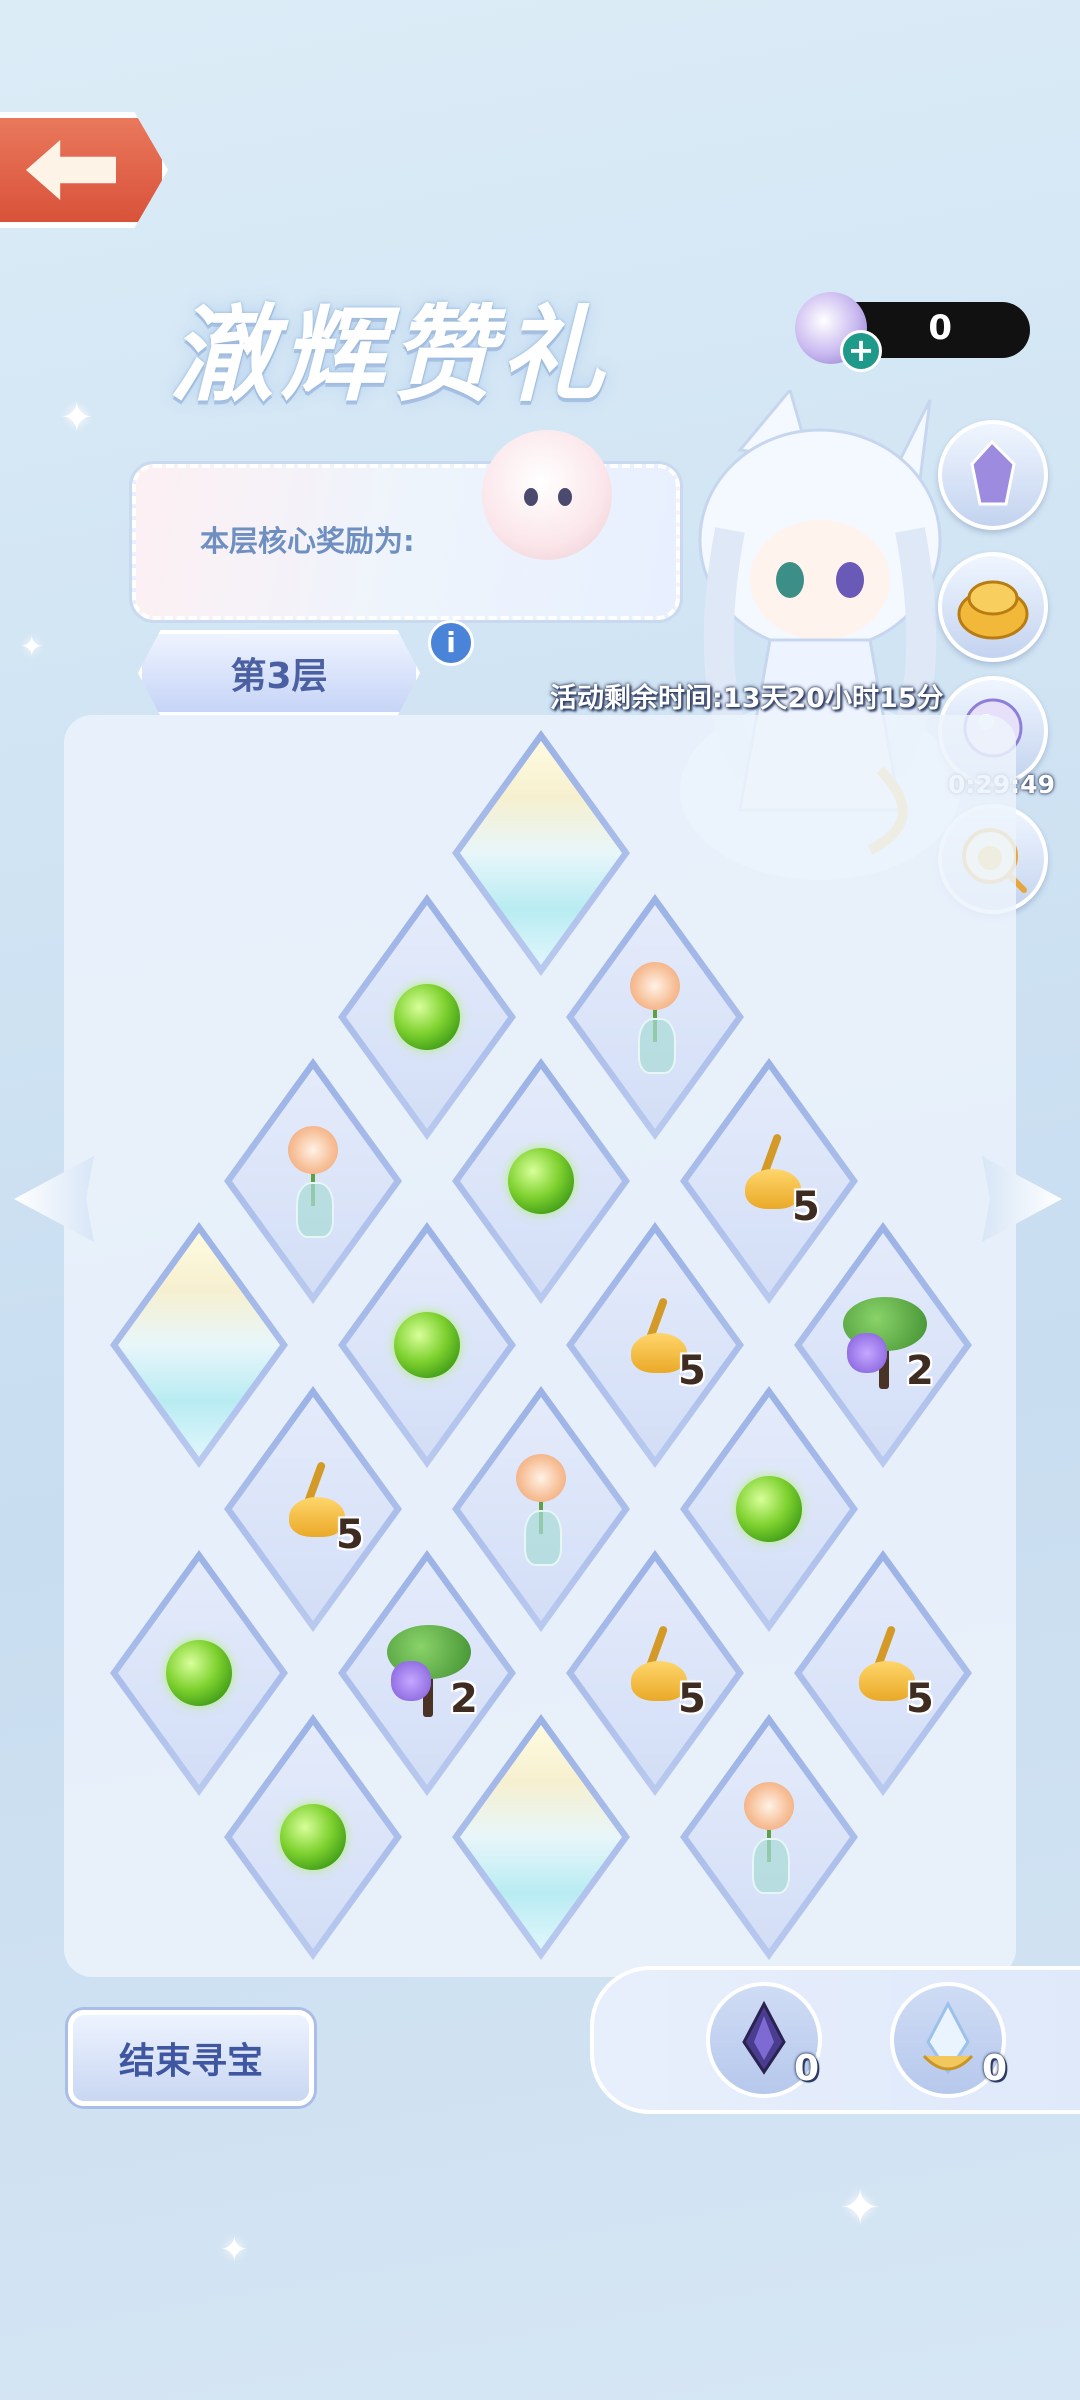 This screenshot has height=2400, width=1080. I want to click on inventory-panel, so click(835, 2040).